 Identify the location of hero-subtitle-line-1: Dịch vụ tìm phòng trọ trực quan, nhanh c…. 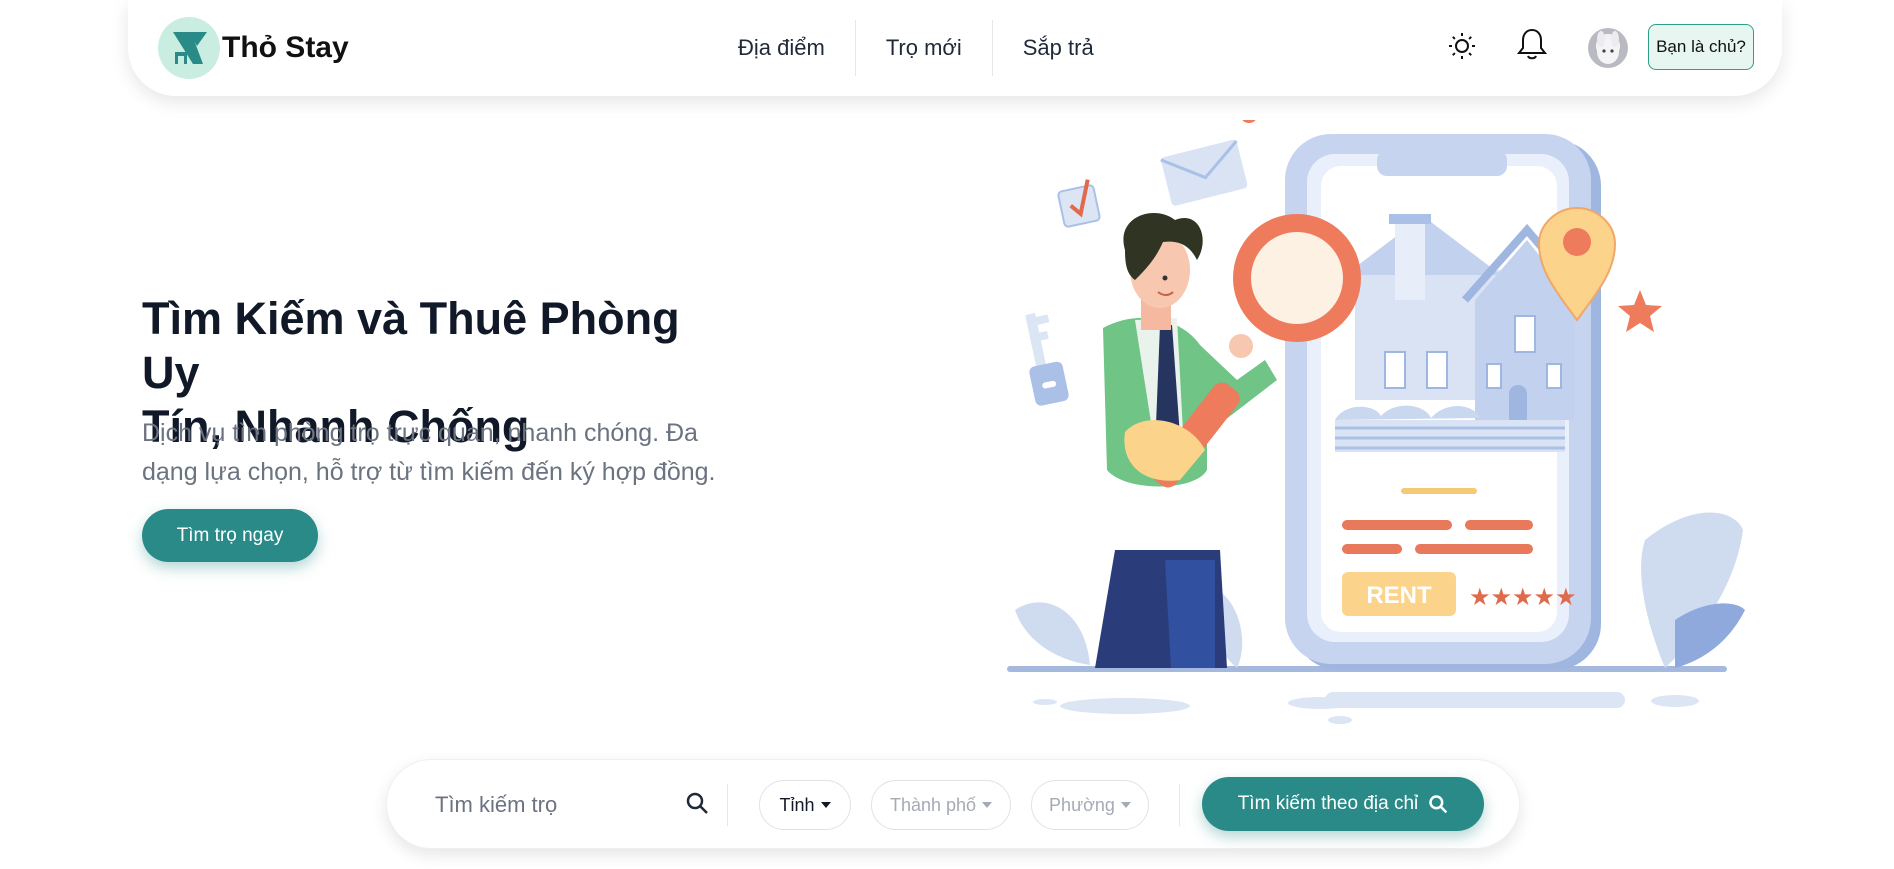
(420, 433).